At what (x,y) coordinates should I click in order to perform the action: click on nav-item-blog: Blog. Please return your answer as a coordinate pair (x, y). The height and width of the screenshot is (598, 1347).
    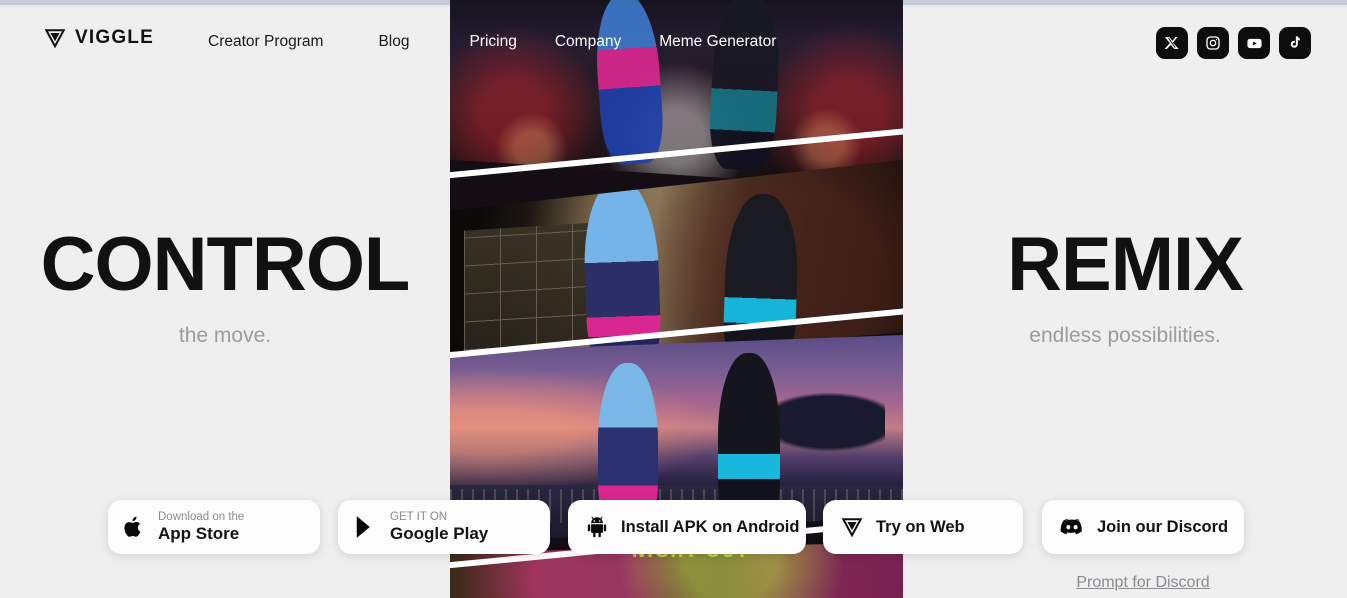
    Looking at the image, I should click on (393, 42).